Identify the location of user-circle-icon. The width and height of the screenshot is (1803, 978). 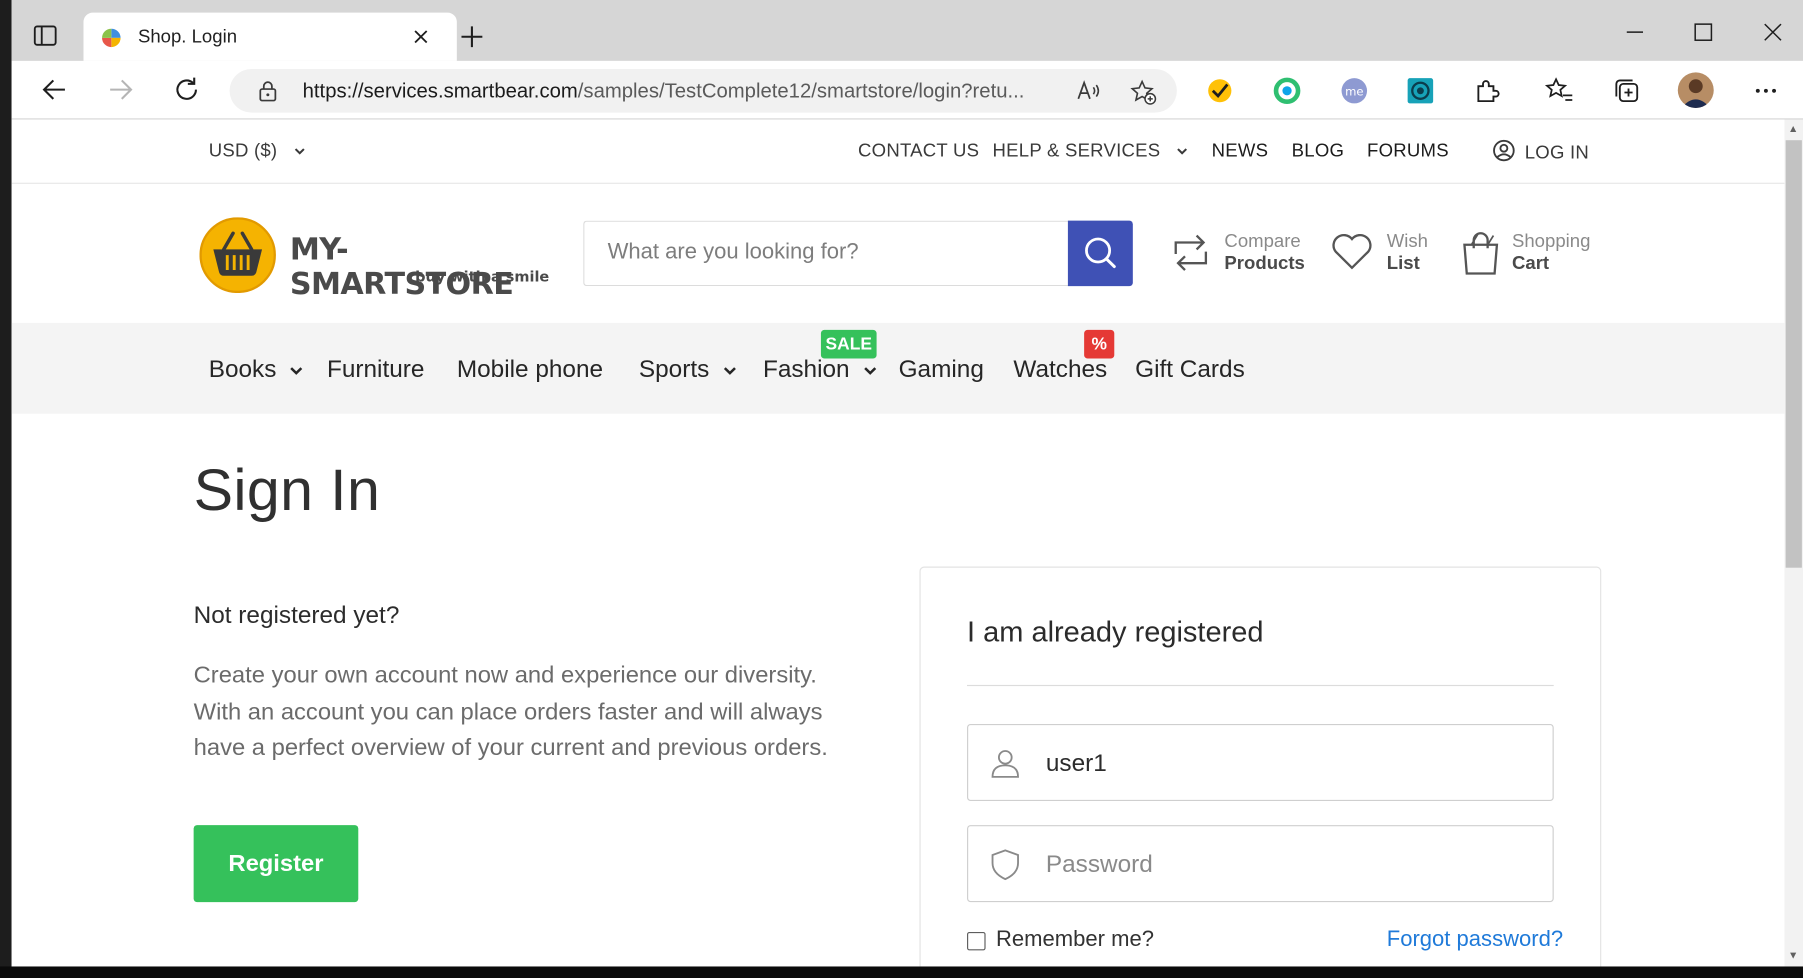
(1504, 150).